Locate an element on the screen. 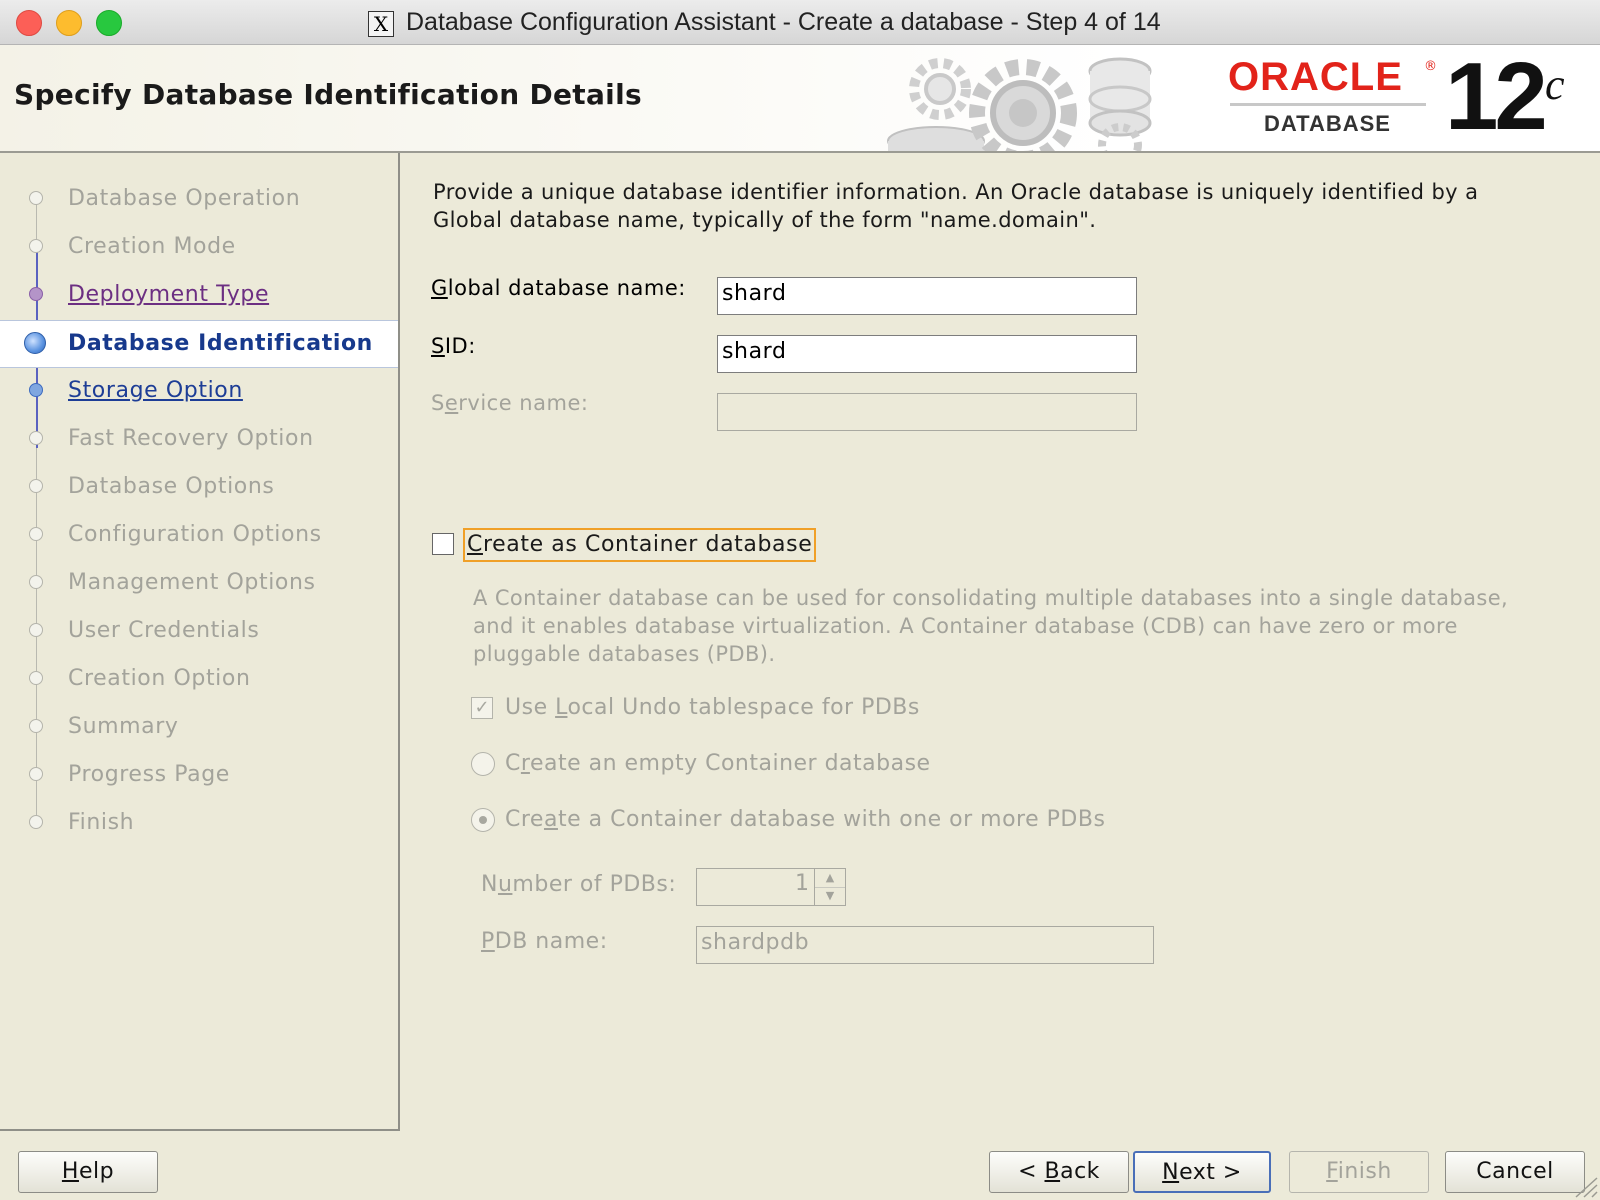 The width and height of the screenshot is (1600, 1200). step-label: Database Operation is located at coordinates (184, 198).